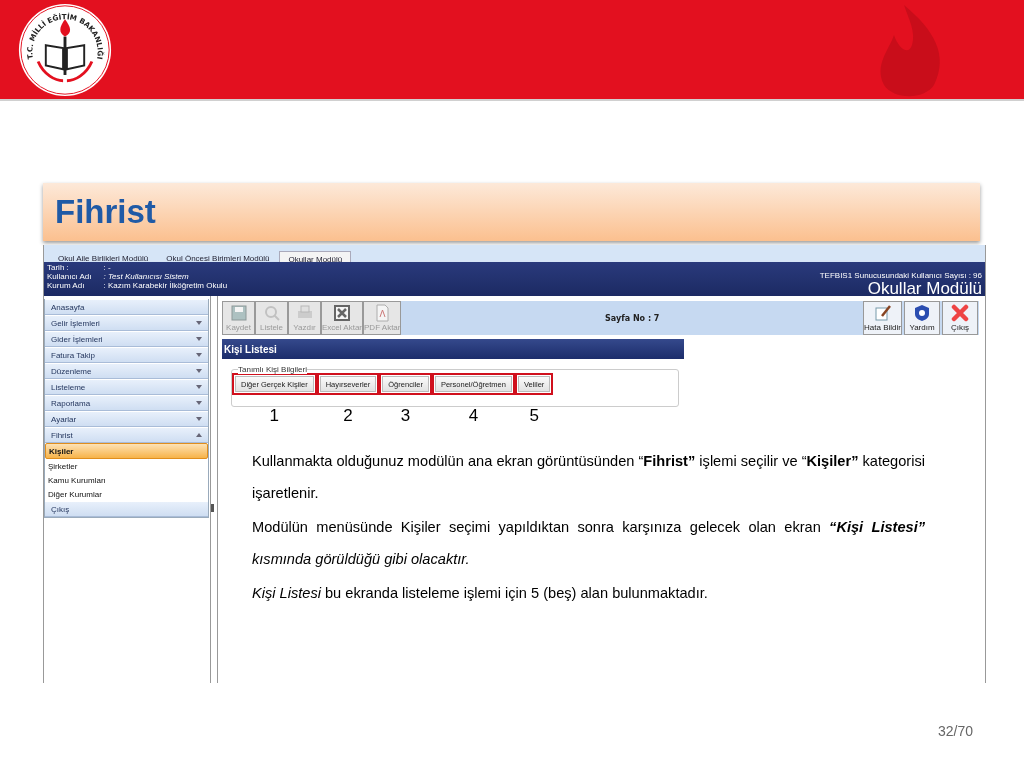 Image resolution: width=1024 pixels, height=768 pixels. I want to click on paragraph: Modülün menüsünde Kişiler seçimi yapıldıktan sonra karşınıza gelecek olan ekran “Kişi Listesi” kısmında görüldüğü gibi olacaktır., so click(588, 543).